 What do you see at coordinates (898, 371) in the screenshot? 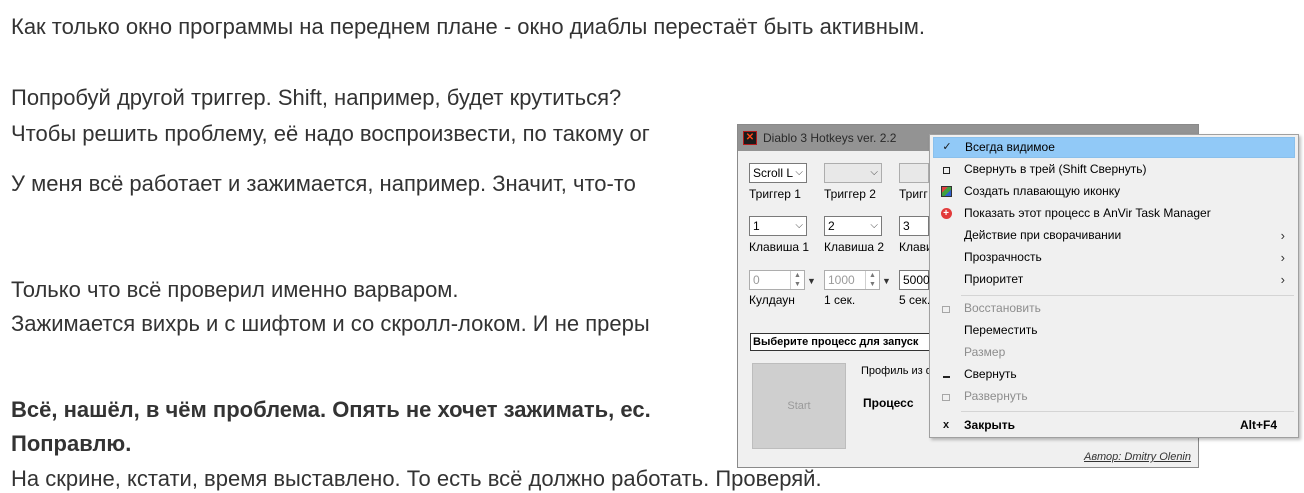
I see `profile-label: Профиль из ф` at bounding box center [898, 371].